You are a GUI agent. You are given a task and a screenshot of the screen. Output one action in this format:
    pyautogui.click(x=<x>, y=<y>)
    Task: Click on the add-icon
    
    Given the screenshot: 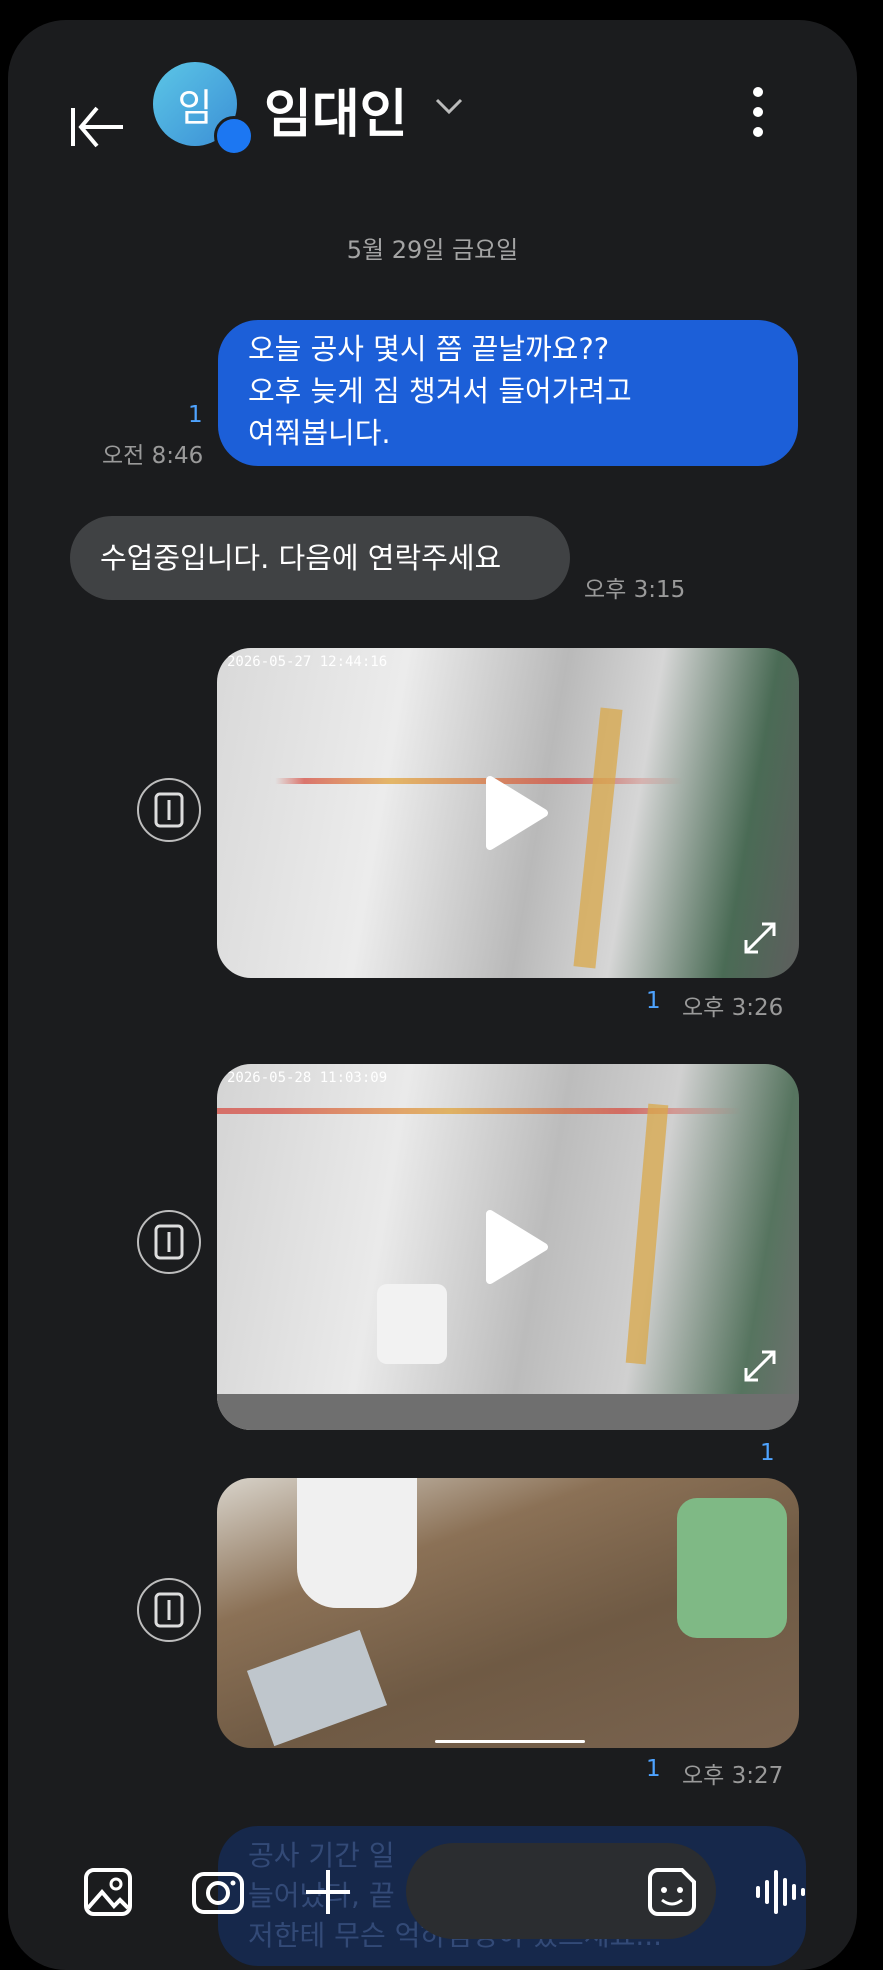 What is the action you would take?
    pyautogui.click(x=328, y=1892)
    